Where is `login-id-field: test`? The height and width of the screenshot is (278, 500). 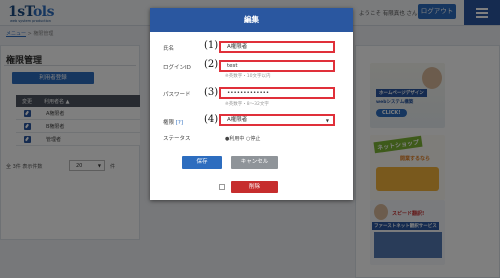
login-id-field: test is located at coordinates (277, 66).